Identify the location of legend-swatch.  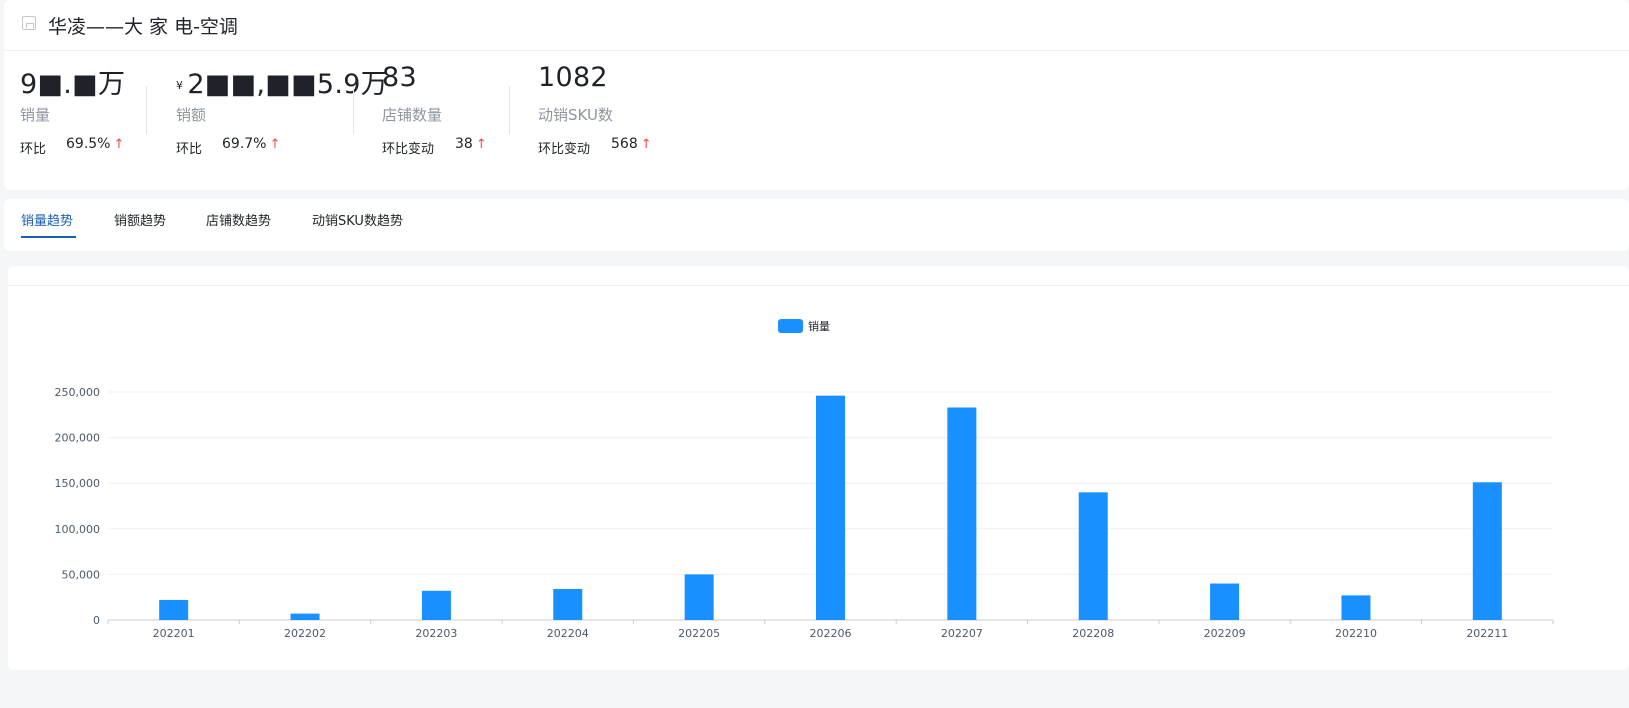
(790, 326).